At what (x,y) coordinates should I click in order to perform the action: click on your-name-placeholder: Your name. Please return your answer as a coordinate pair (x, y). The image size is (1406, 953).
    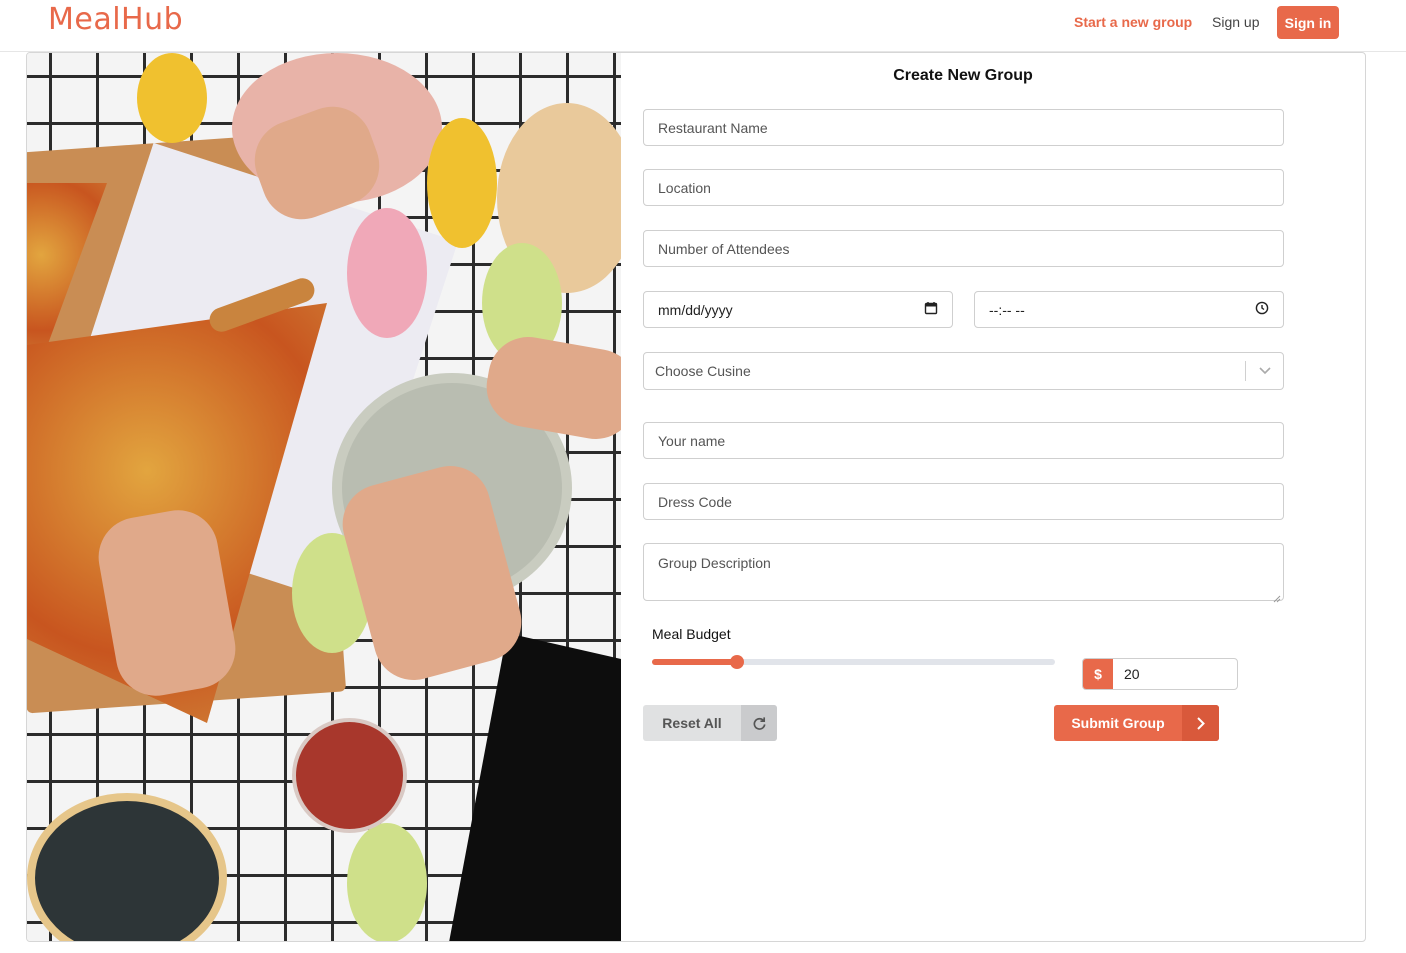
    Looking at the image, I should click on (692, 440).